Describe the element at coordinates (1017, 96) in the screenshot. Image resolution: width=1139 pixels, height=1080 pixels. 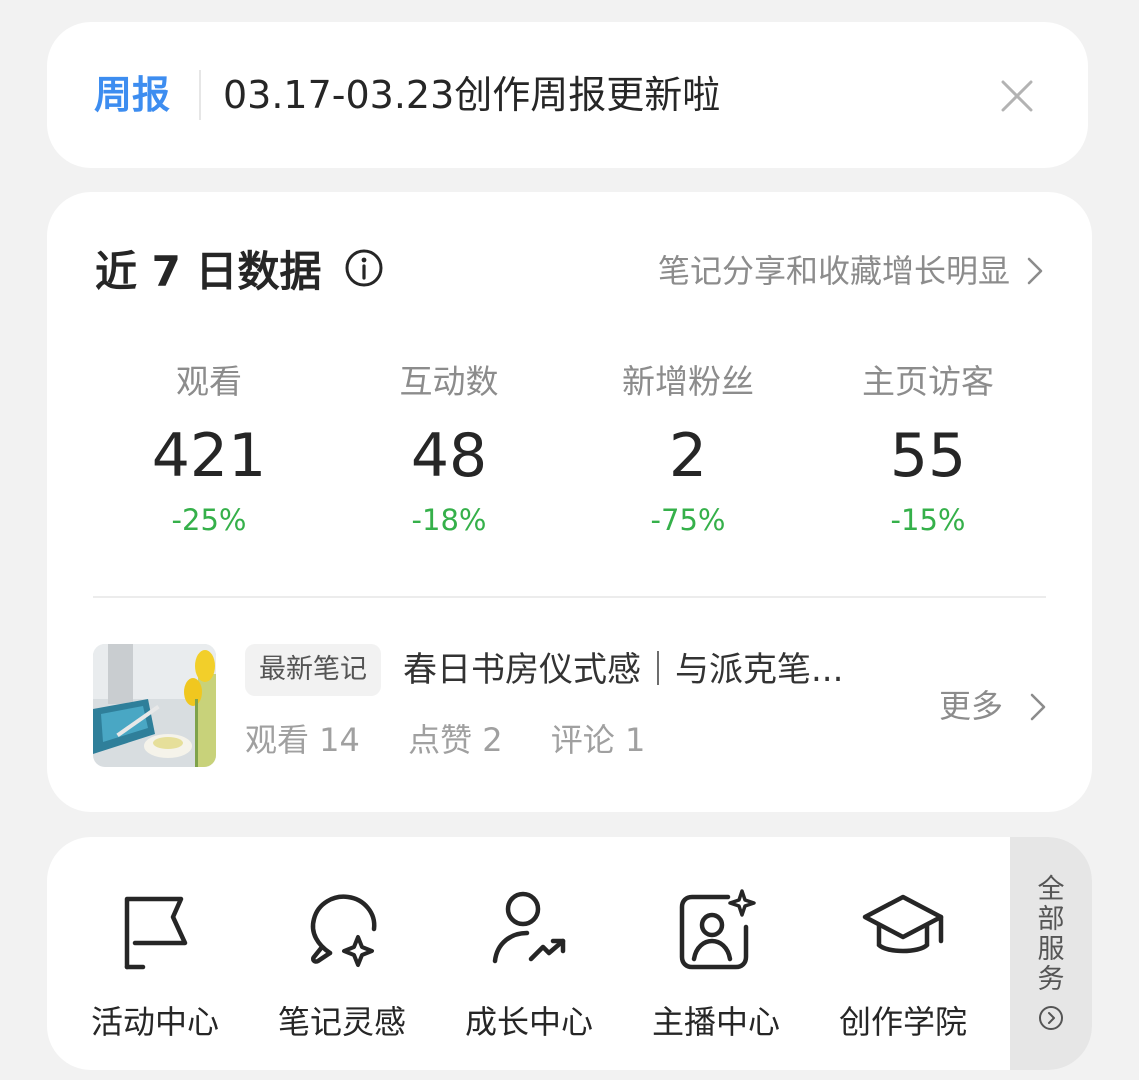
I see `close-icon` at that location.